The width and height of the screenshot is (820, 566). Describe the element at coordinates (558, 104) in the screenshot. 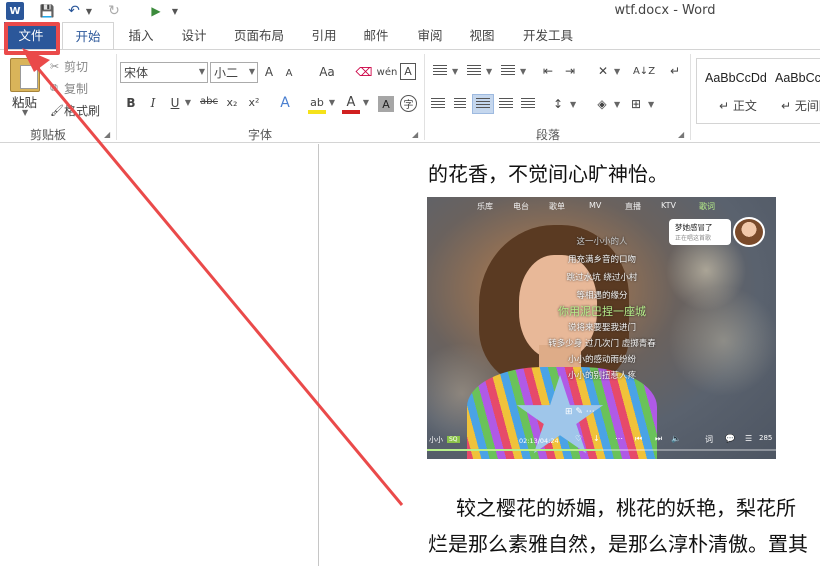

I see `line-spacing-icon: ↕` at that location.